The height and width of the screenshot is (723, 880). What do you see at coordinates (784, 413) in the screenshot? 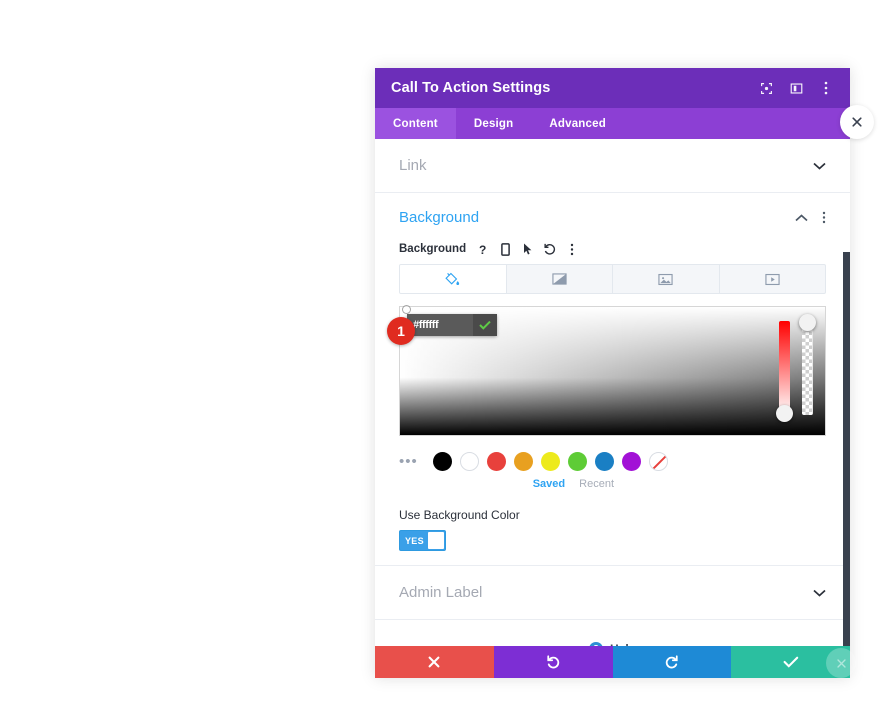
I see `hue-slider-knob` at bounding box center [784, 413].